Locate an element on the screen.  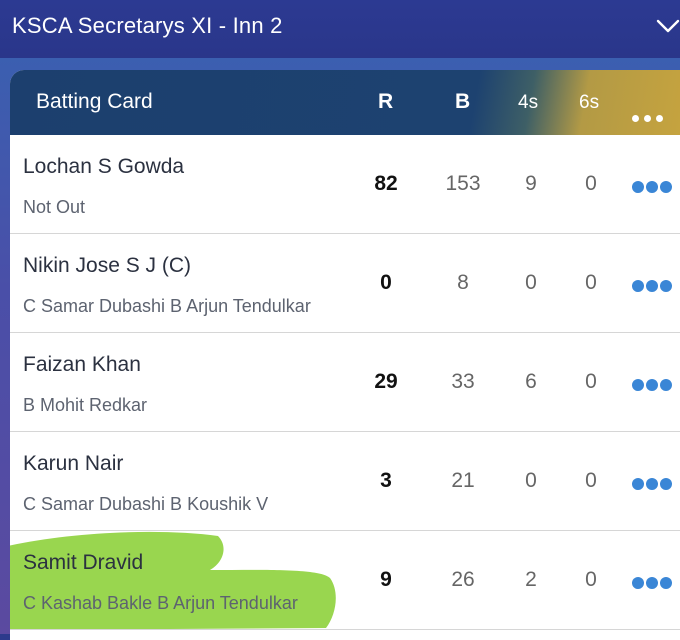
fours-value: 9 is located at coordinates (531, 183).